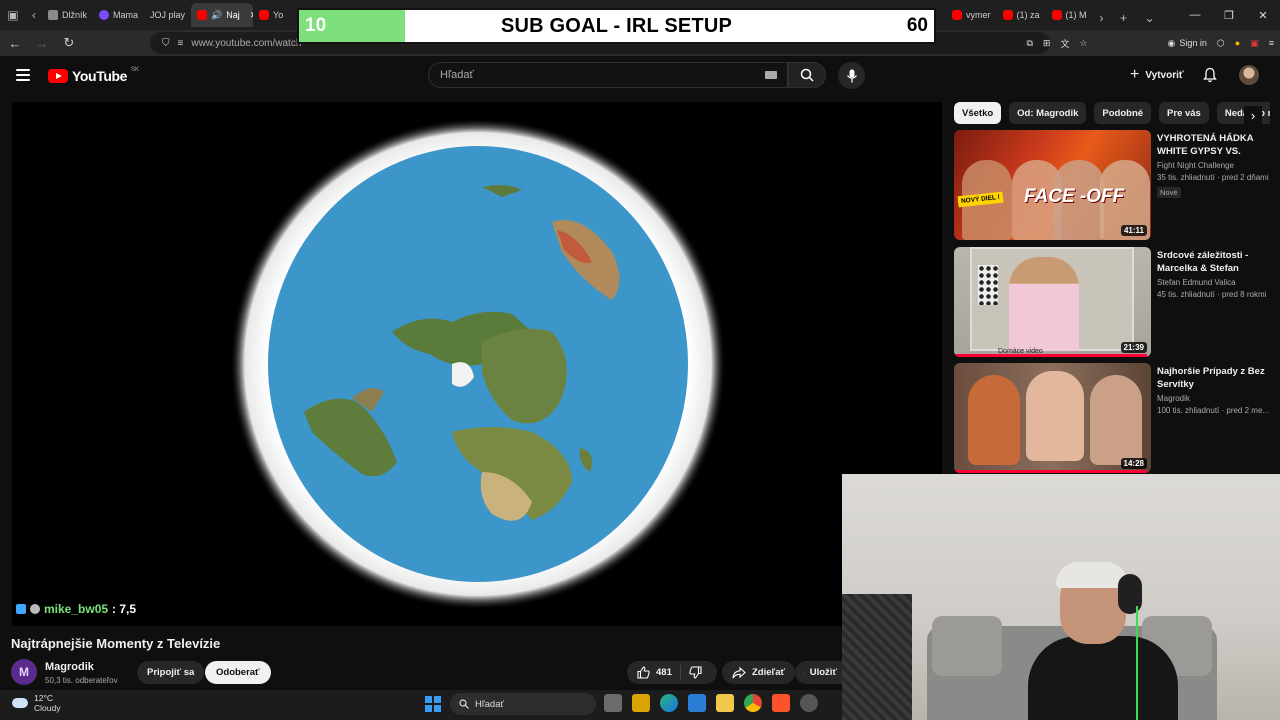 The height and width of the screenshot is (720, 1280). I want to click on install-app-icon: ⊞, so click(1047, 43).